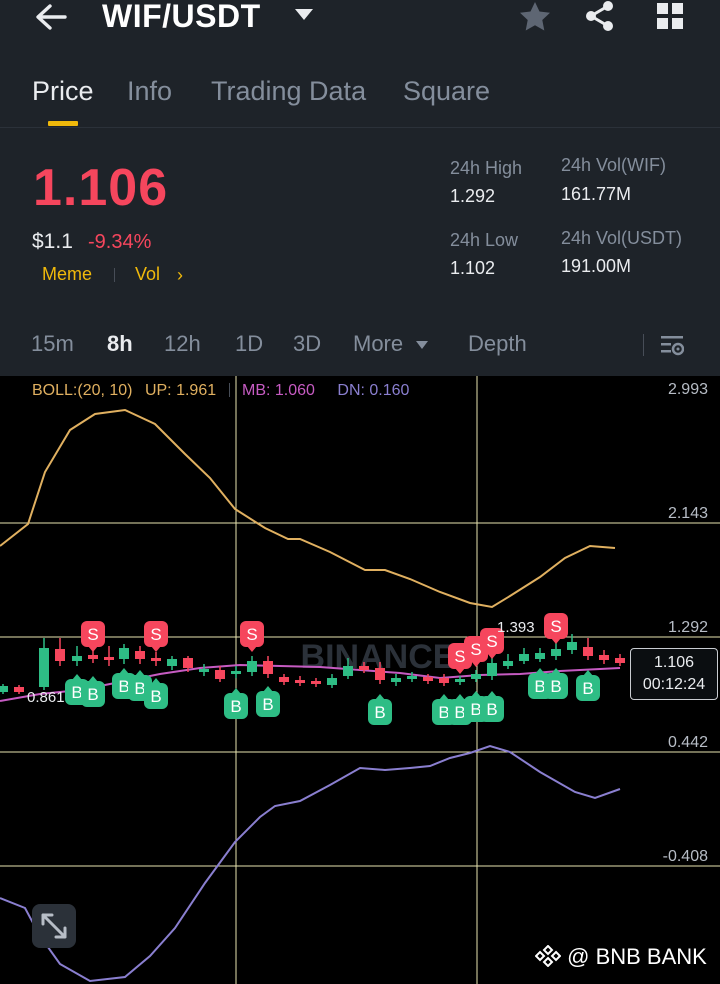 The height and width of the screenshot is (984, 720). What do you see at coordinates (249, 344) in the screenshot?
I see `timeframe-1d: 1D` at bounding box center [249, 344].